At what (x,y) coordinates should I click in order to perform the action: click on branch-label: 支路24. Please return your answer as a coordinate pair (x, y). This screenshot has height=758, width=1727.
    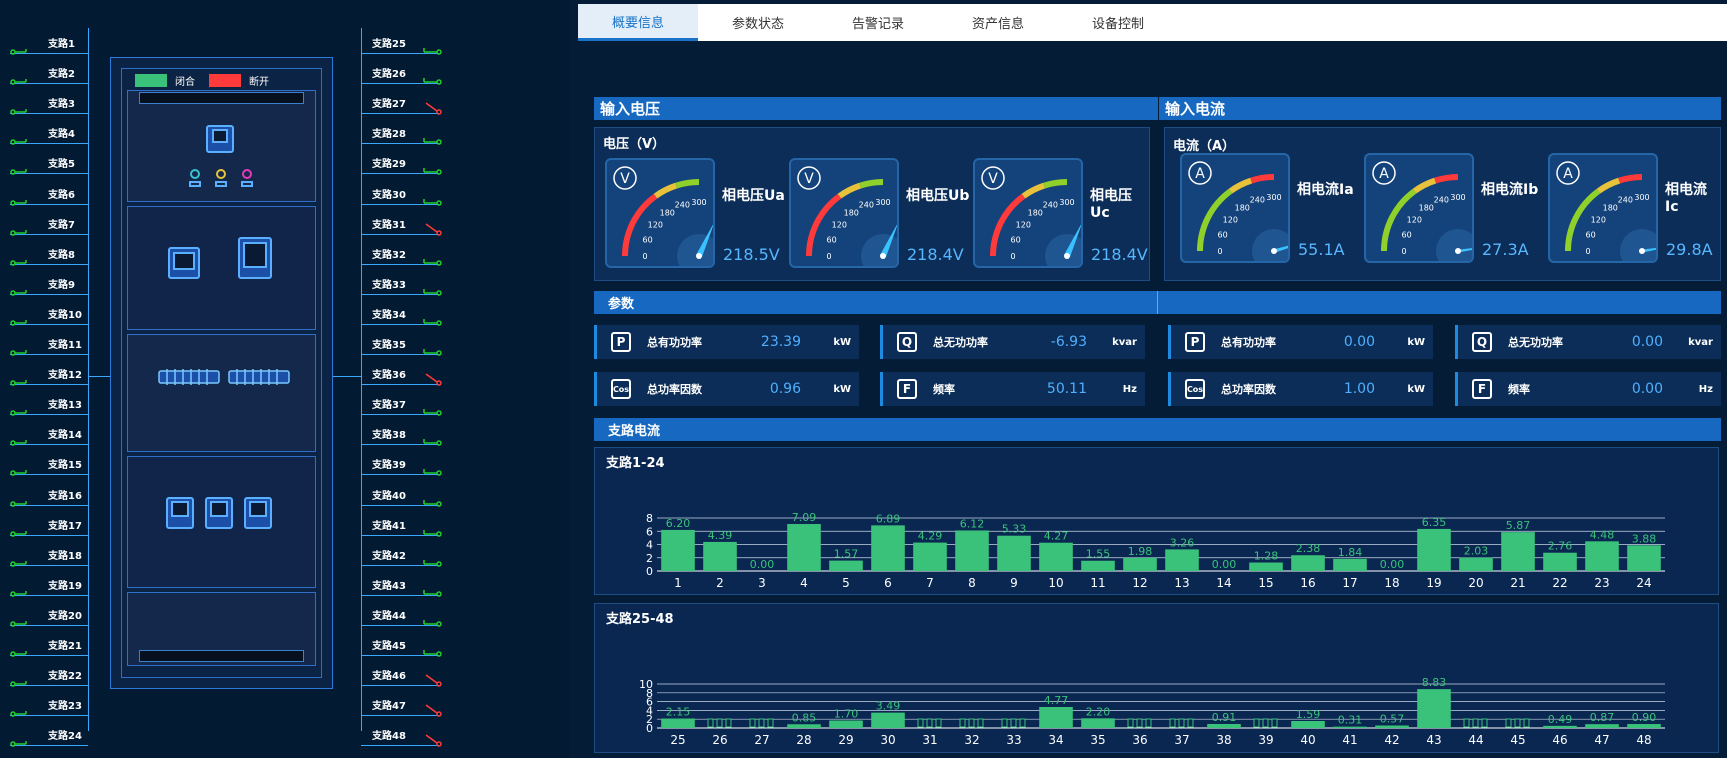
    Looking at the image, I should click on (65, 737).